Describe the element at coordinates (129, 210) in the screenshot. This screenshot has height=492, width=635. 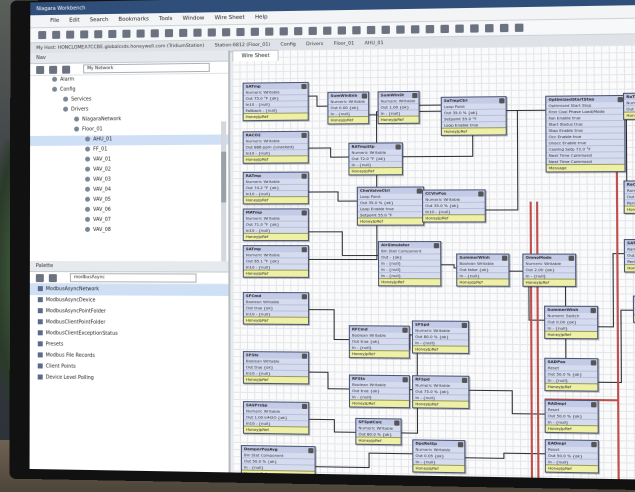
I see `nav-tree-item: VAV_06` at that location.